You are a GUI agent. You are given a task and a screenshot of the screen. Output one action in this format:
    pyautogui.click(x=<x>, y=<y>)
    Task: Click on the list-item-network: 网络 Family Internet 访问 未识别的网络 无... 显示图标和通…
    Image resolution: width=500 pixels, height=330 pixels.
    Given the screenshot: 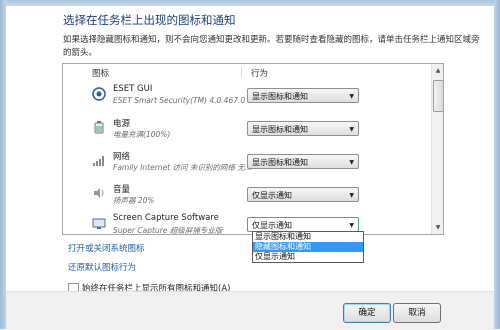 What is the action you would take?
    pyautogui.click(x=247, y=163)
    